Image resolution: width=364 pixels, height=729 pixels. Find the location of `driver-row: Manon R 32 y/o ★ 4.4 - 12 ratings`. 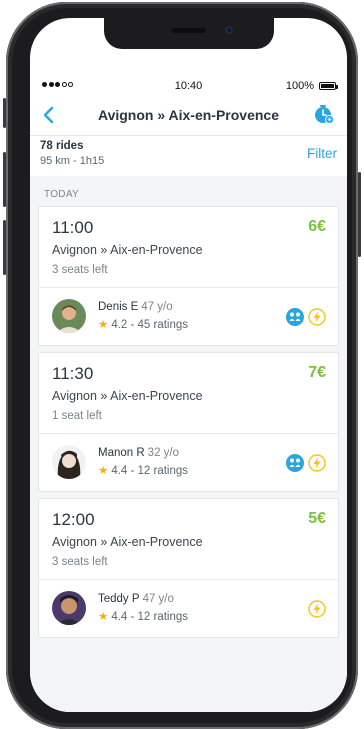

driver-row: Manon R 32 y/o ★ 4.4 - 12 ratings is located at coordinates (188, 463).